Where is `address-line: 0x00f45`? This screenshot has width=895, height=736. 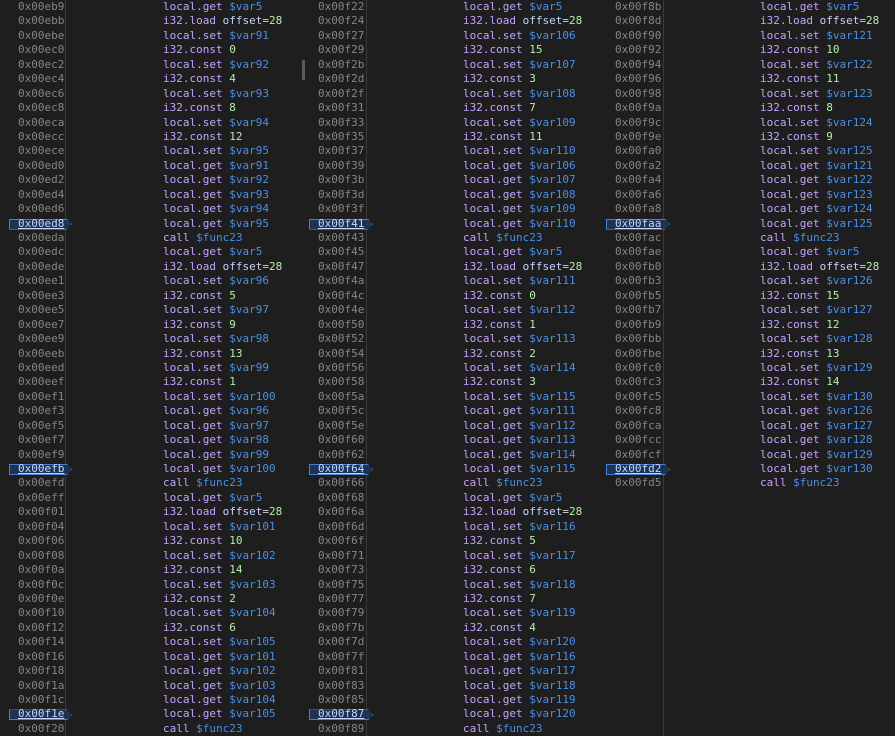
address-line: 0x00f45 is located at coordinates (337, 252).